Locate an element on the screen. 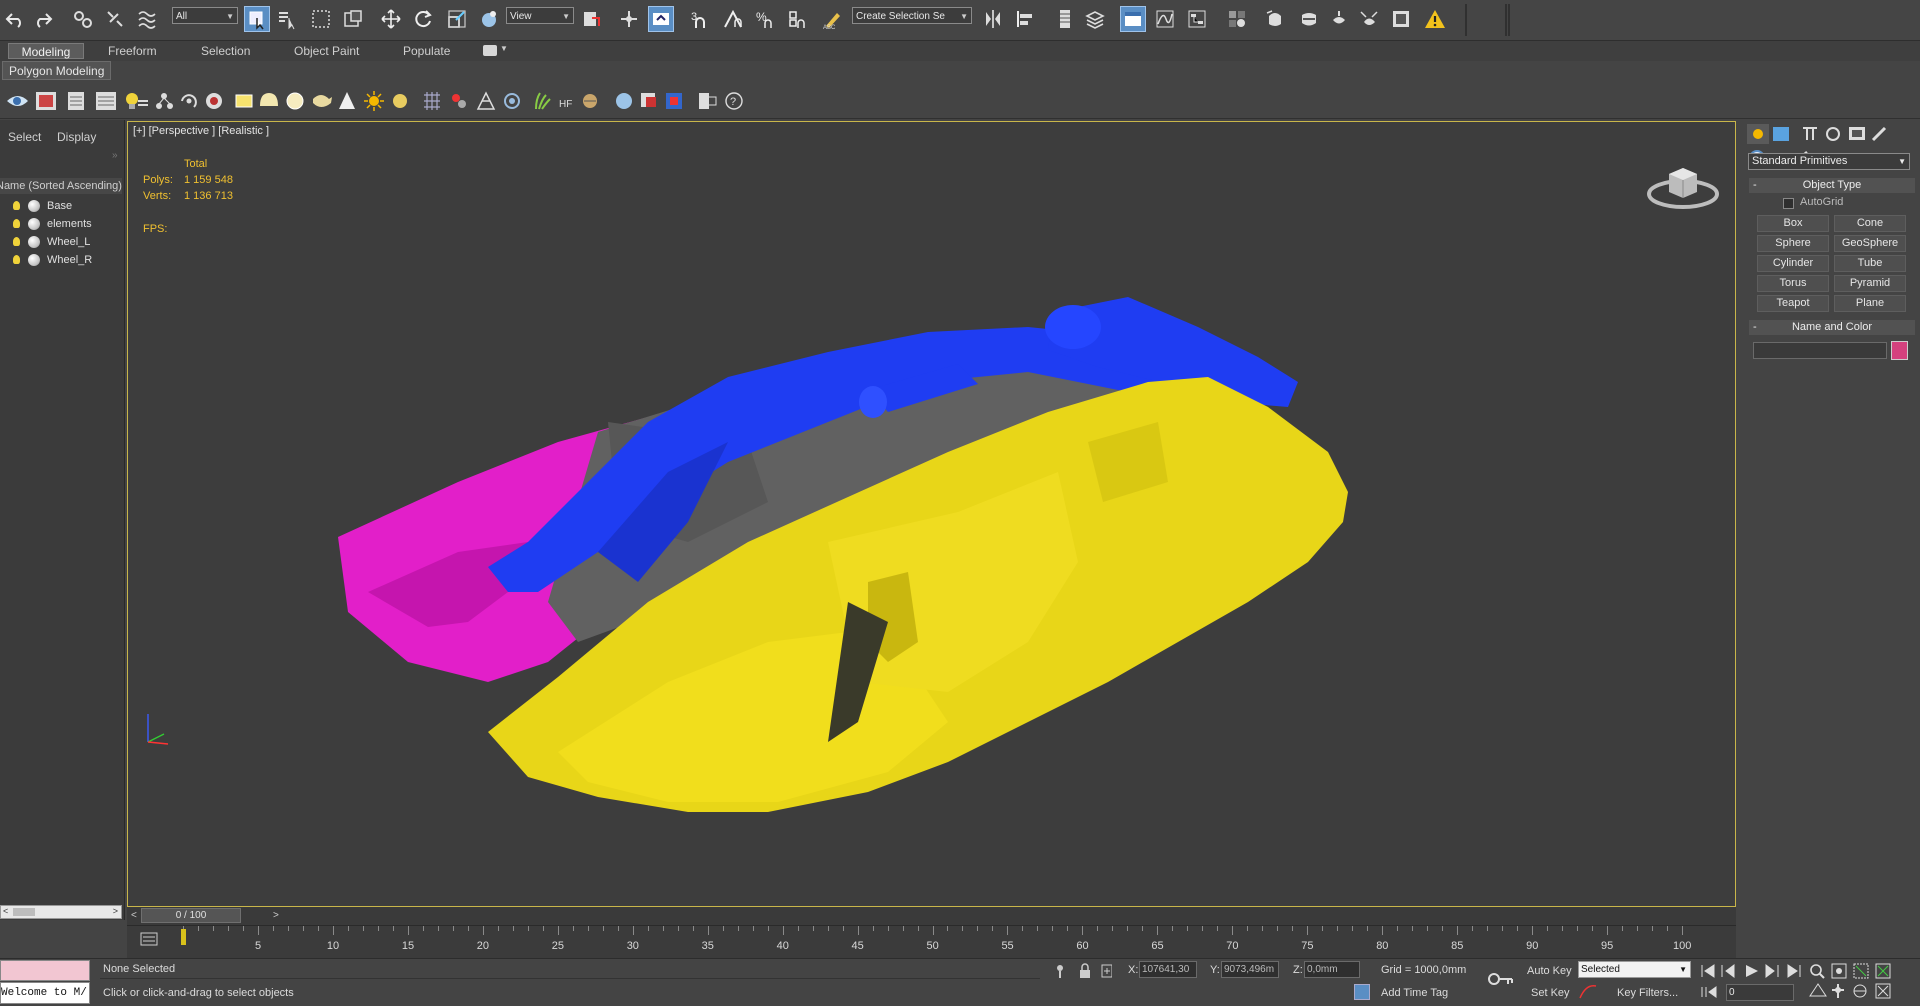 The image size is (1920, 1006). object-color-swatch is located at coordinates (1899, 350).